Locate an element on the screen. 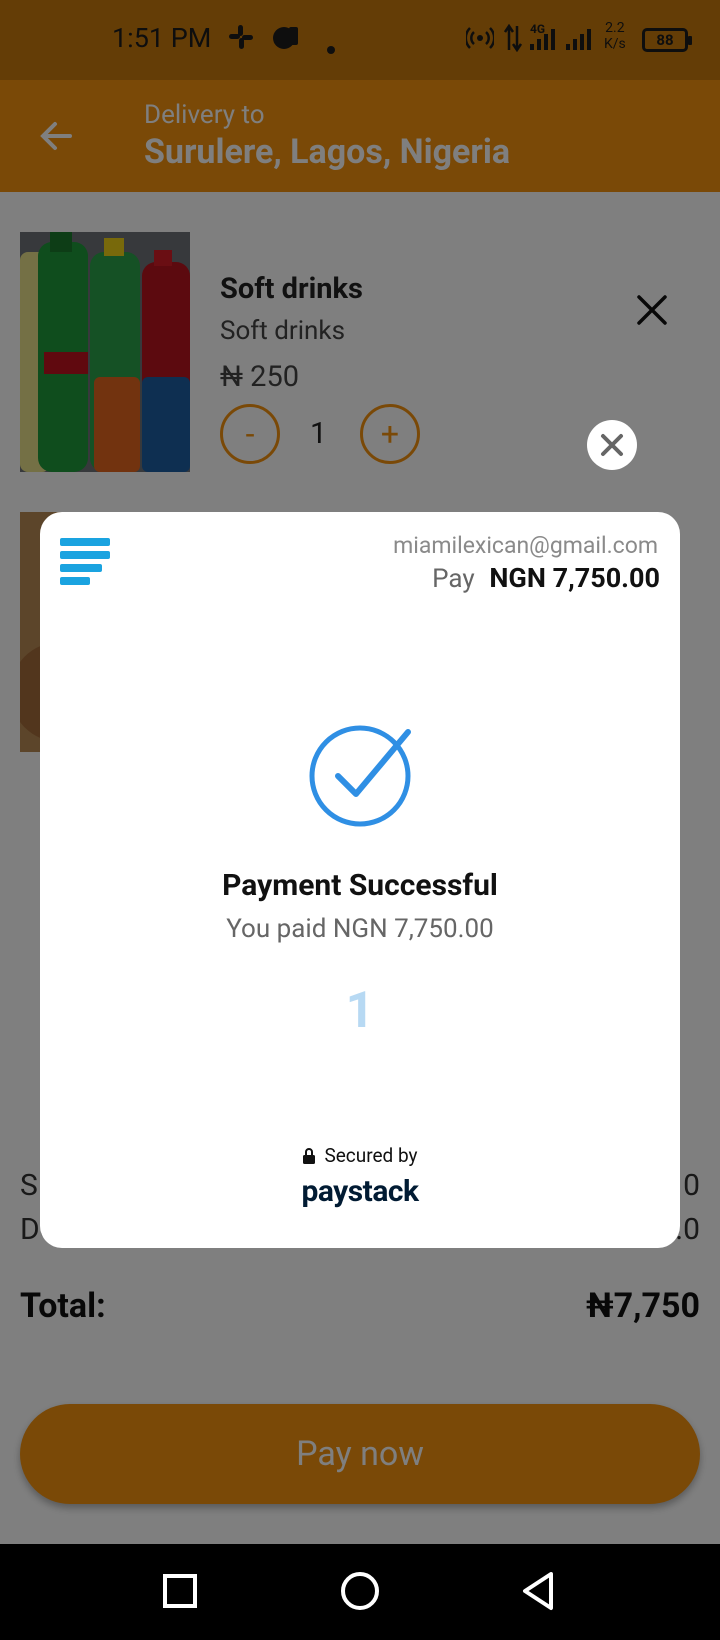 Image resolution: width=720 pixels, height=1640 pixels. recent-apps-square-icon is located at coordinates (180, 1591).